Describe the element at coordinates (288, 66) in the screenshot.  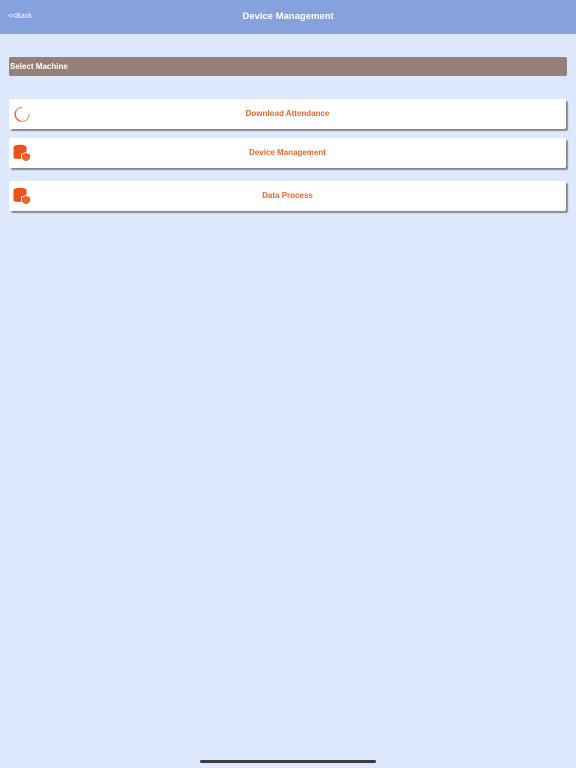
I see `select-machine-button: Select Machine` at that location.